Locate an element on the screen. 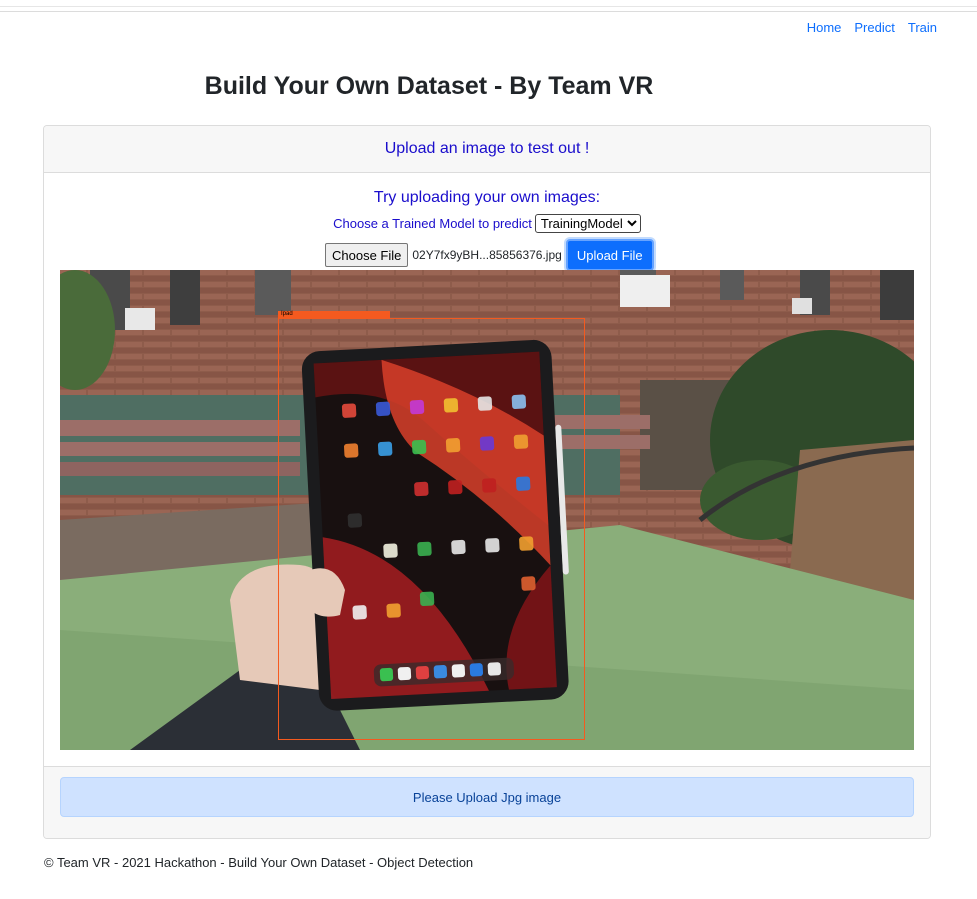 The image size is (977, 899). choose-file-button: Choose File is located at coordinates (367, 255).